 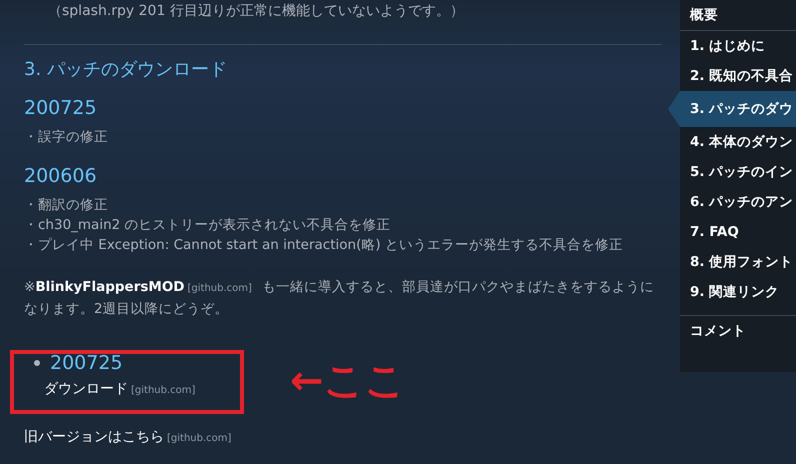 I want to click on sidebar-item: 2. 既知の不具合, so click(x=738, y=76).